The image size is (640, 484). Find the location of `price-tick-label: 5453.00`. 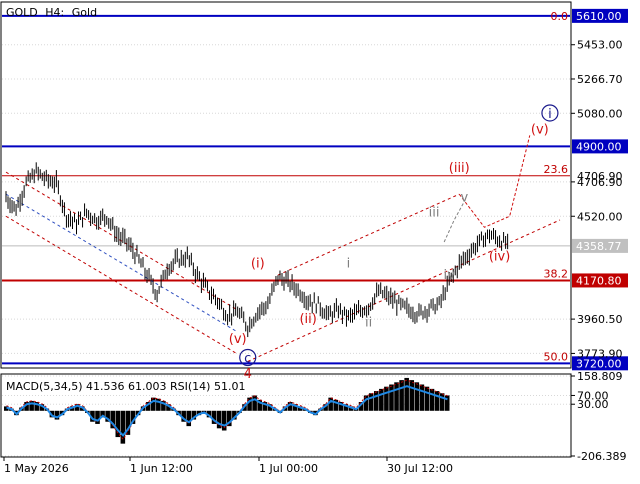

price-tick-label: 5453.00 is located at coordinates (600, 45).